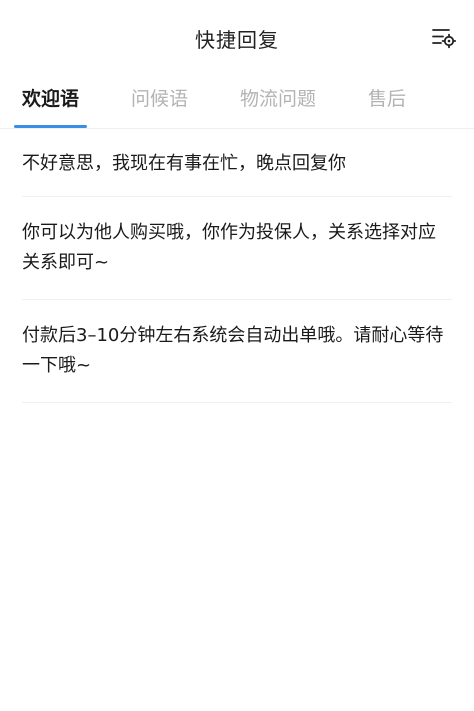 The image size is (474, 711). Describe the element at coordinates (278, 99) in the screenshot. I see `tab-label: 物流问题` at that location.